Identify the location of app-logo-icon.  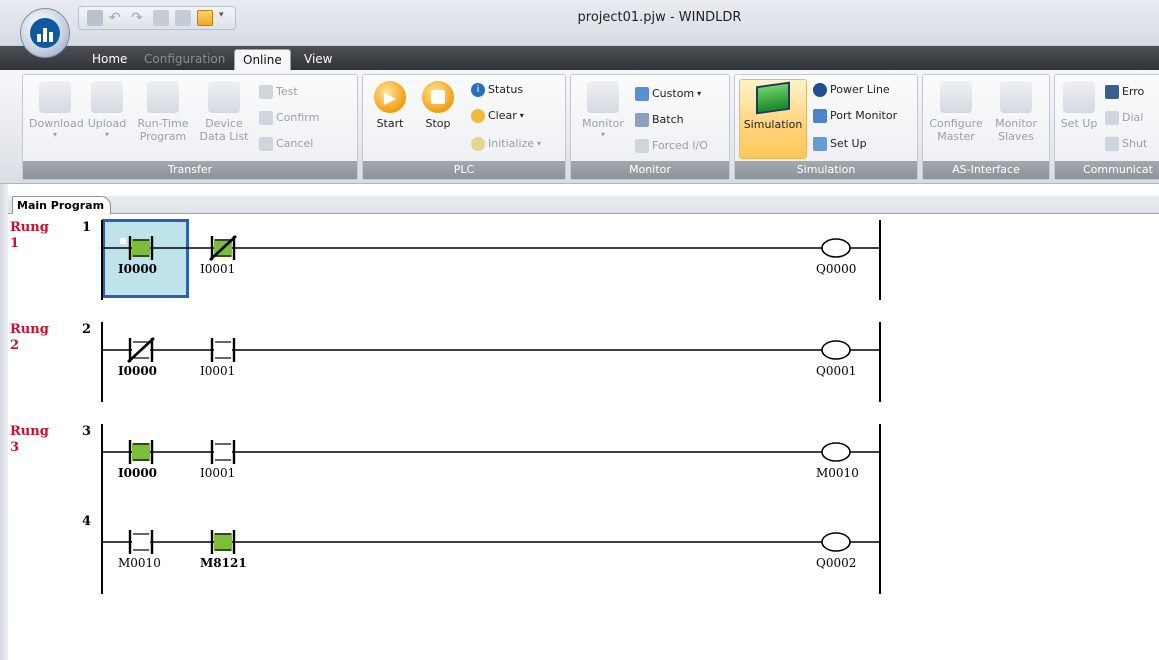
(45, 33).